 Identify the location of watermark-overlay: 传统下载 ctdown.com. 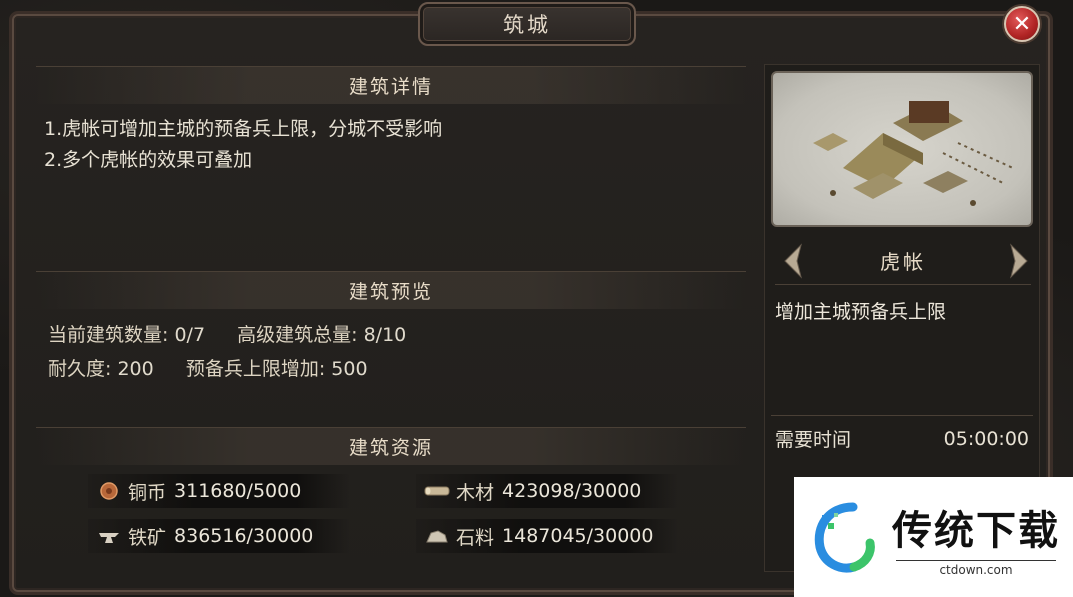
(933, 537).